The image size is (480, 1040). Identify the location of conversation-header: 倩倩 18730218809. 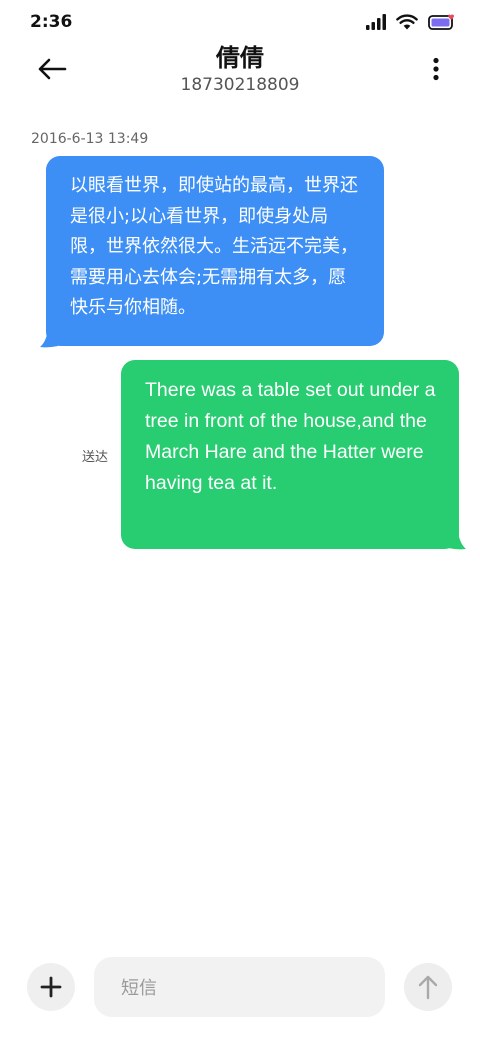
(240, 74).